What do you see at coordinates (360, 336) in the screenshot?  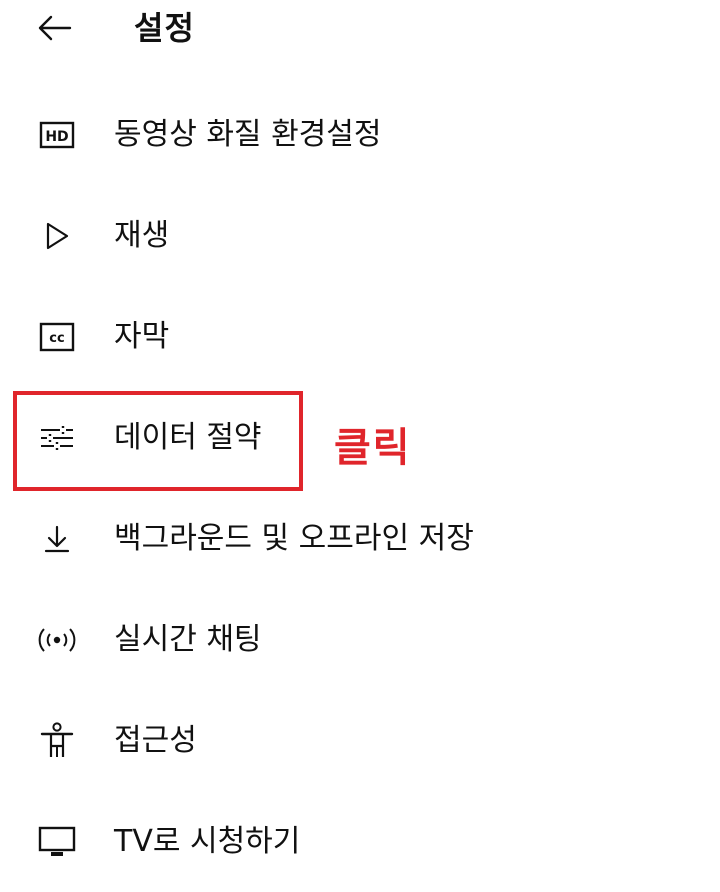 I see `menu-item-captions: cc 자막` at bounding box center [360, 336].